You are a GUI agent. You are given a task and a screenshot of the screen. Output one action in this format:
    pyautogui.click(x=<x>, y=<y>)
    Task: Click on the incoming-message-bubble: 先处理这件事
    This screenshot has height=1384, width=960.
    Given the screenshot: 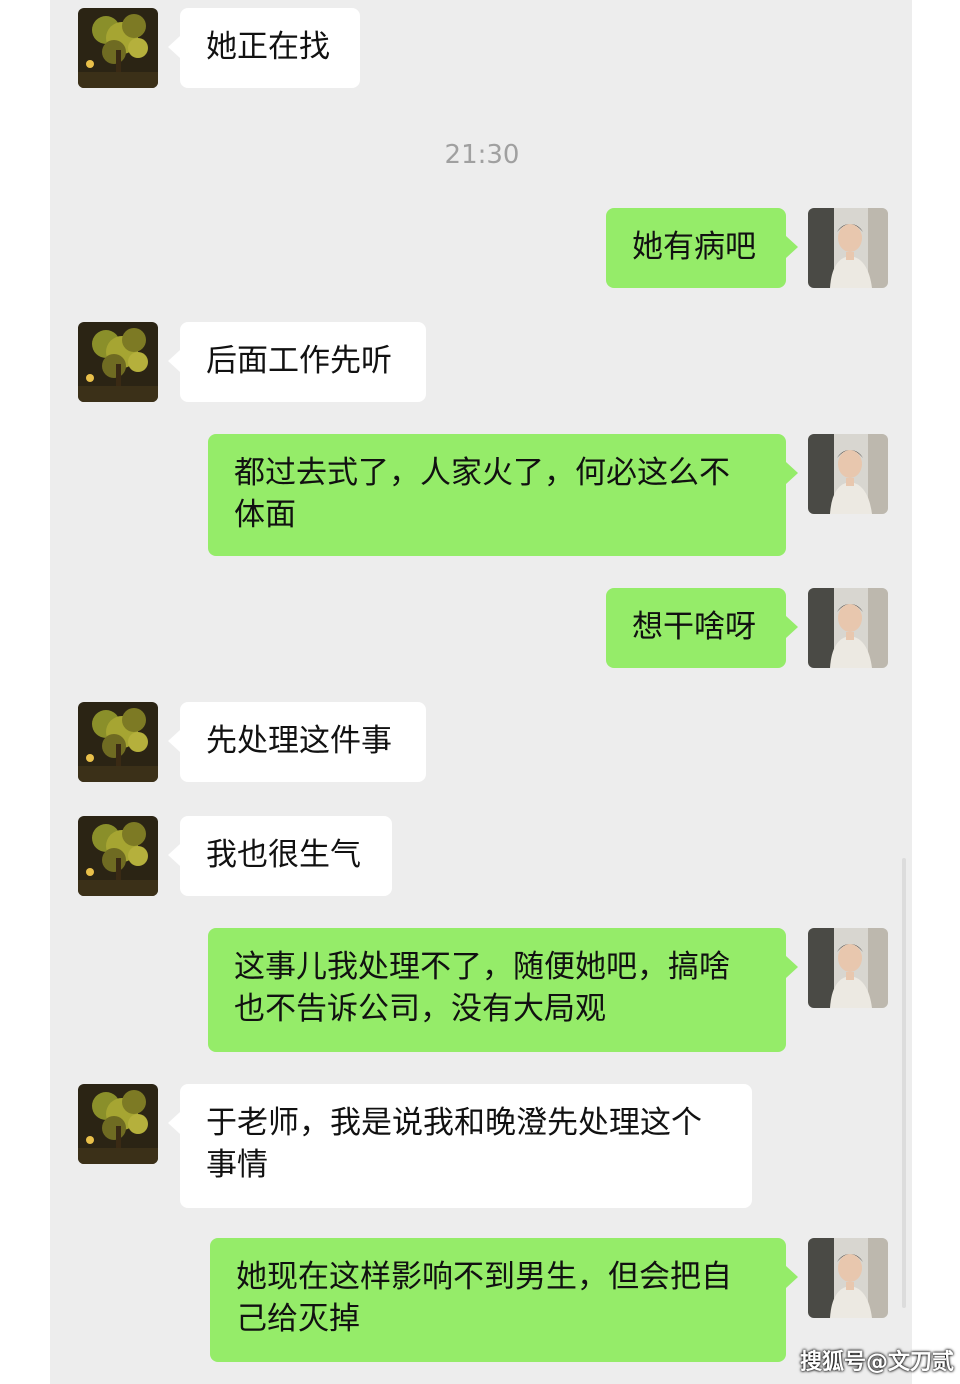 What is the action you would take?
    pyautogui.click(x=297, y=742)
    